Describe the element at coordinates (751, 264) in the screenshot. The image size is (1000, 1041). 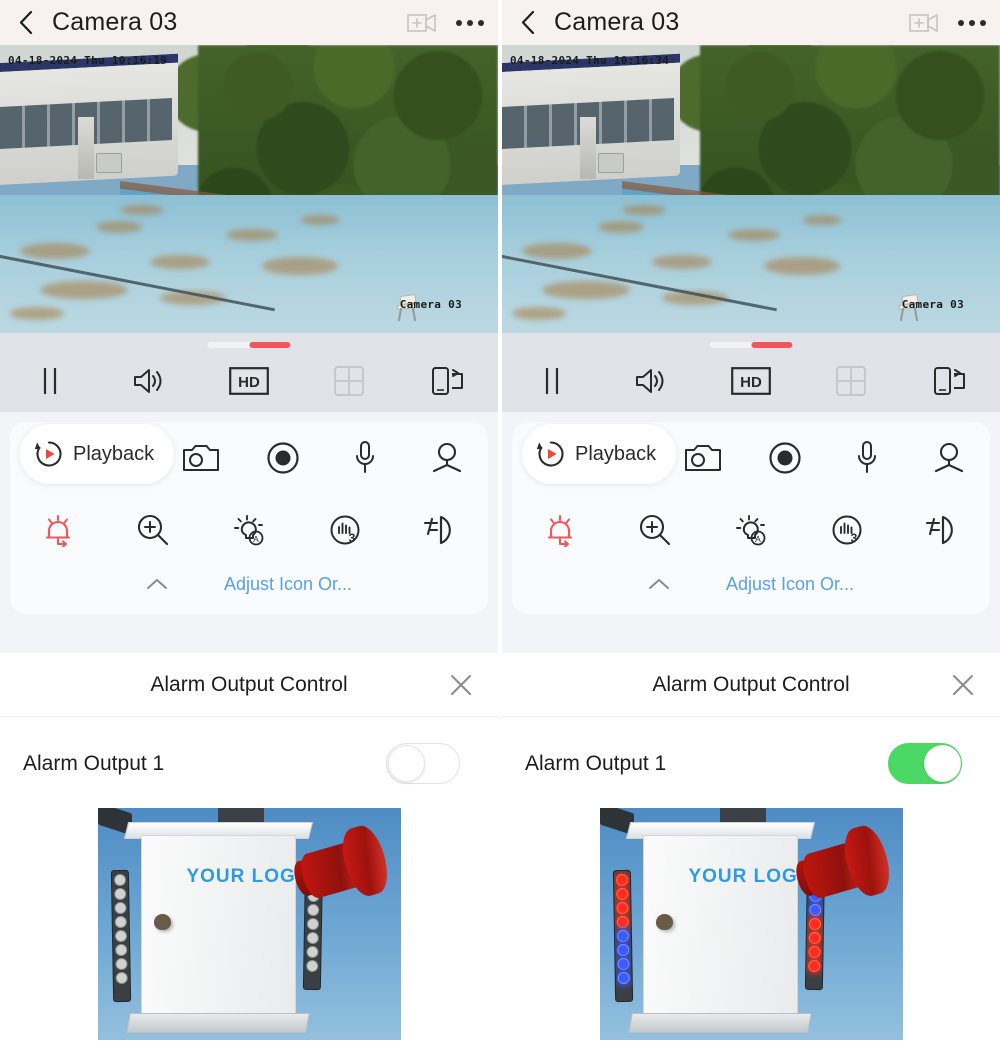
I see `rooftop-floor` at that location.